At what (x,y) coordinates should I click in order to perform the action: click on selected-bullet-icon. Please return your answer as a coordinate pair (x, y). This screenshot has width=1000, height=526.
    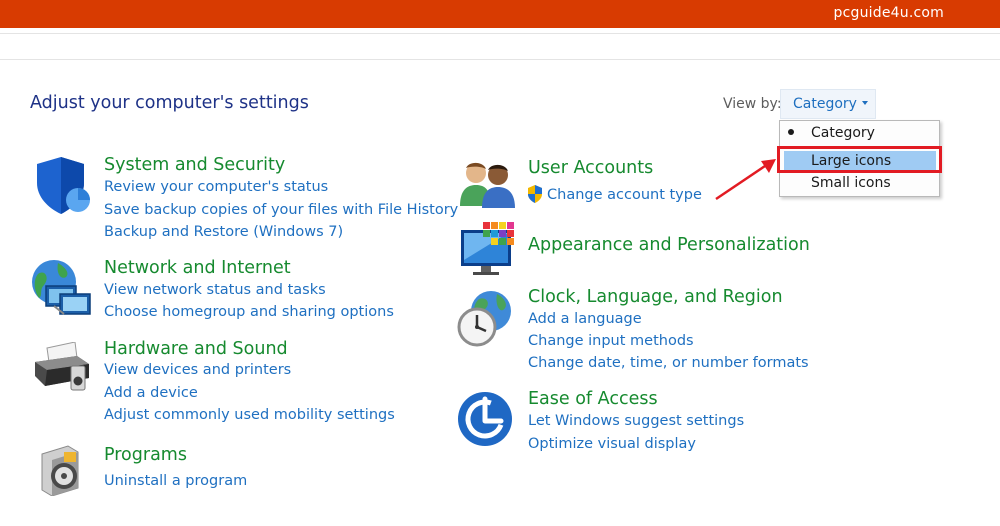
    Looking at the image, I should click on (791, 132).